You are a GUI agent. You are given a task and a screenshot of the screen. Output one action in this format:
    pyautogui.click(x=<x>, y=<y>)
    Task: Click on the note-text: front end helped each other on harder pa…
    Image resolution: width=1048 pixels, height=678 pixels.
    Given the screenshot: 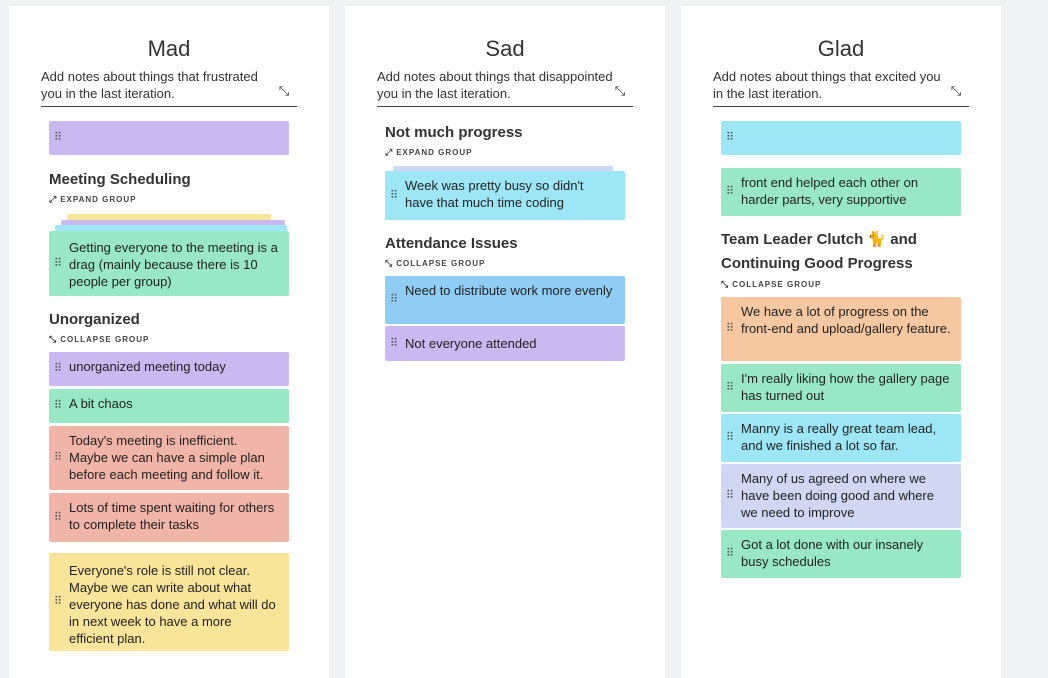 What is the action you would take?
    pyautogui.click(x=830, y=191)
    